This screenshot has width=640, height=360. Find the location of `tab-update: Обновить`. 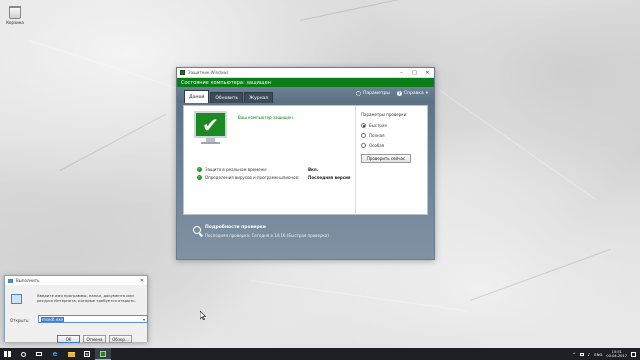

tab-update: Обновить is located at coordinates (227, 97).